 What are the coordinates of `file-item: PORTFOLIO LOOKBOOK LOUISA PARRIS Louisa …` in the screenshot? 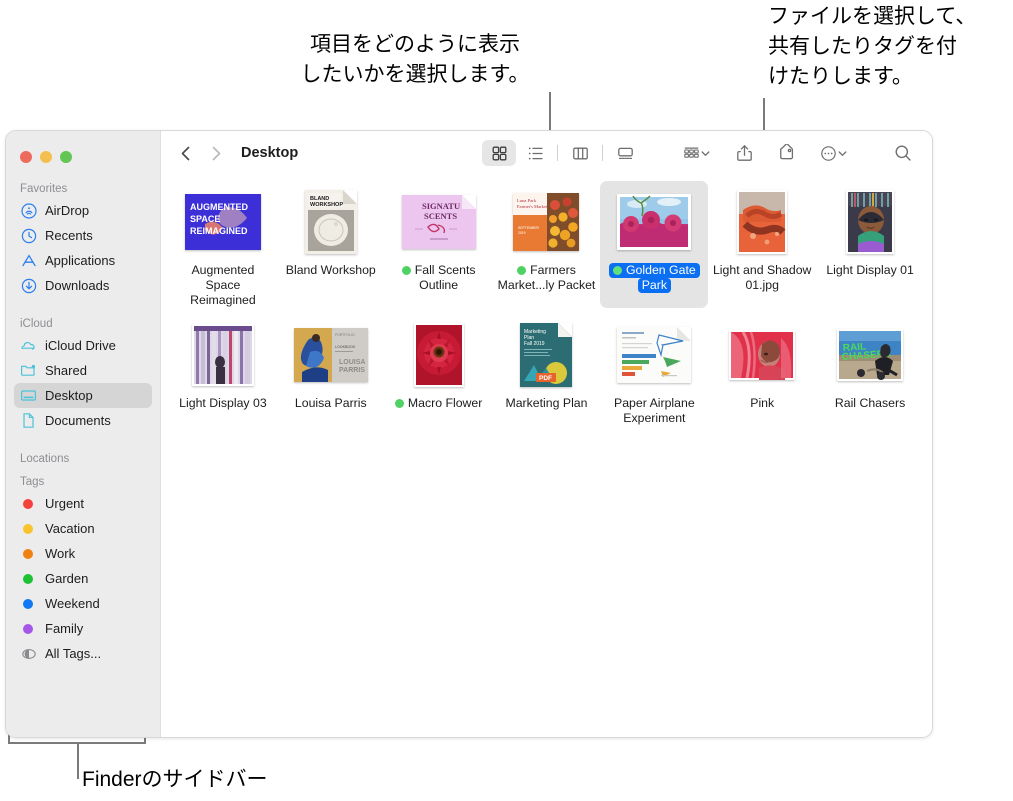 It's located at (331, 370).